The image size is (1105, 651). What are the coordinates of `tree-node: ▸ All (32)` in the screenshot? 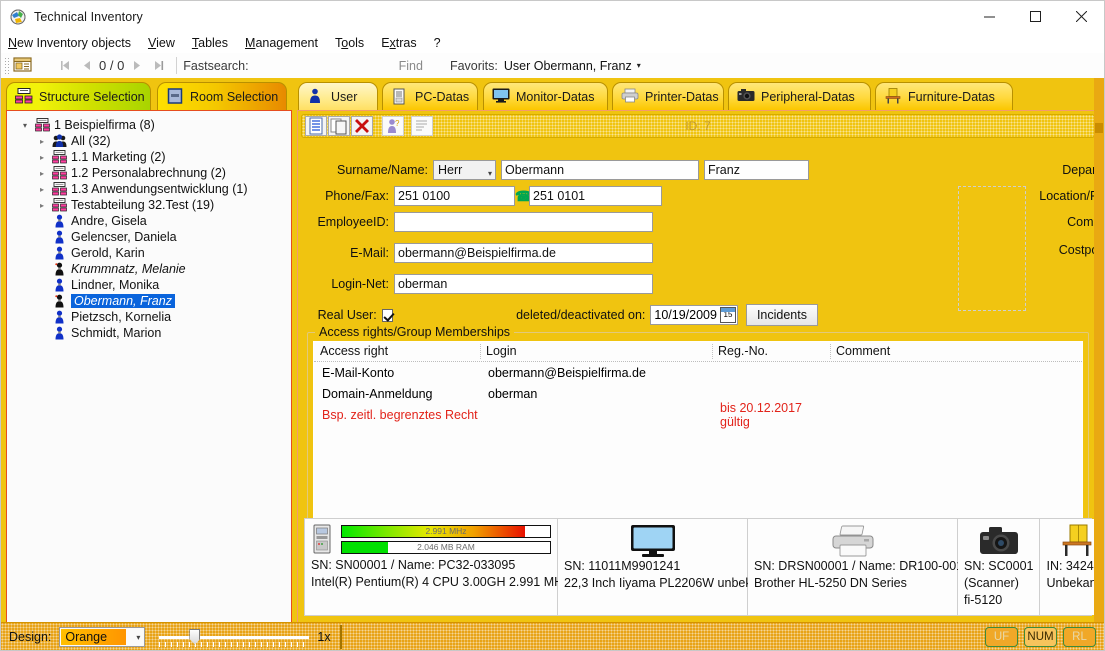 It's located at (149, 141).